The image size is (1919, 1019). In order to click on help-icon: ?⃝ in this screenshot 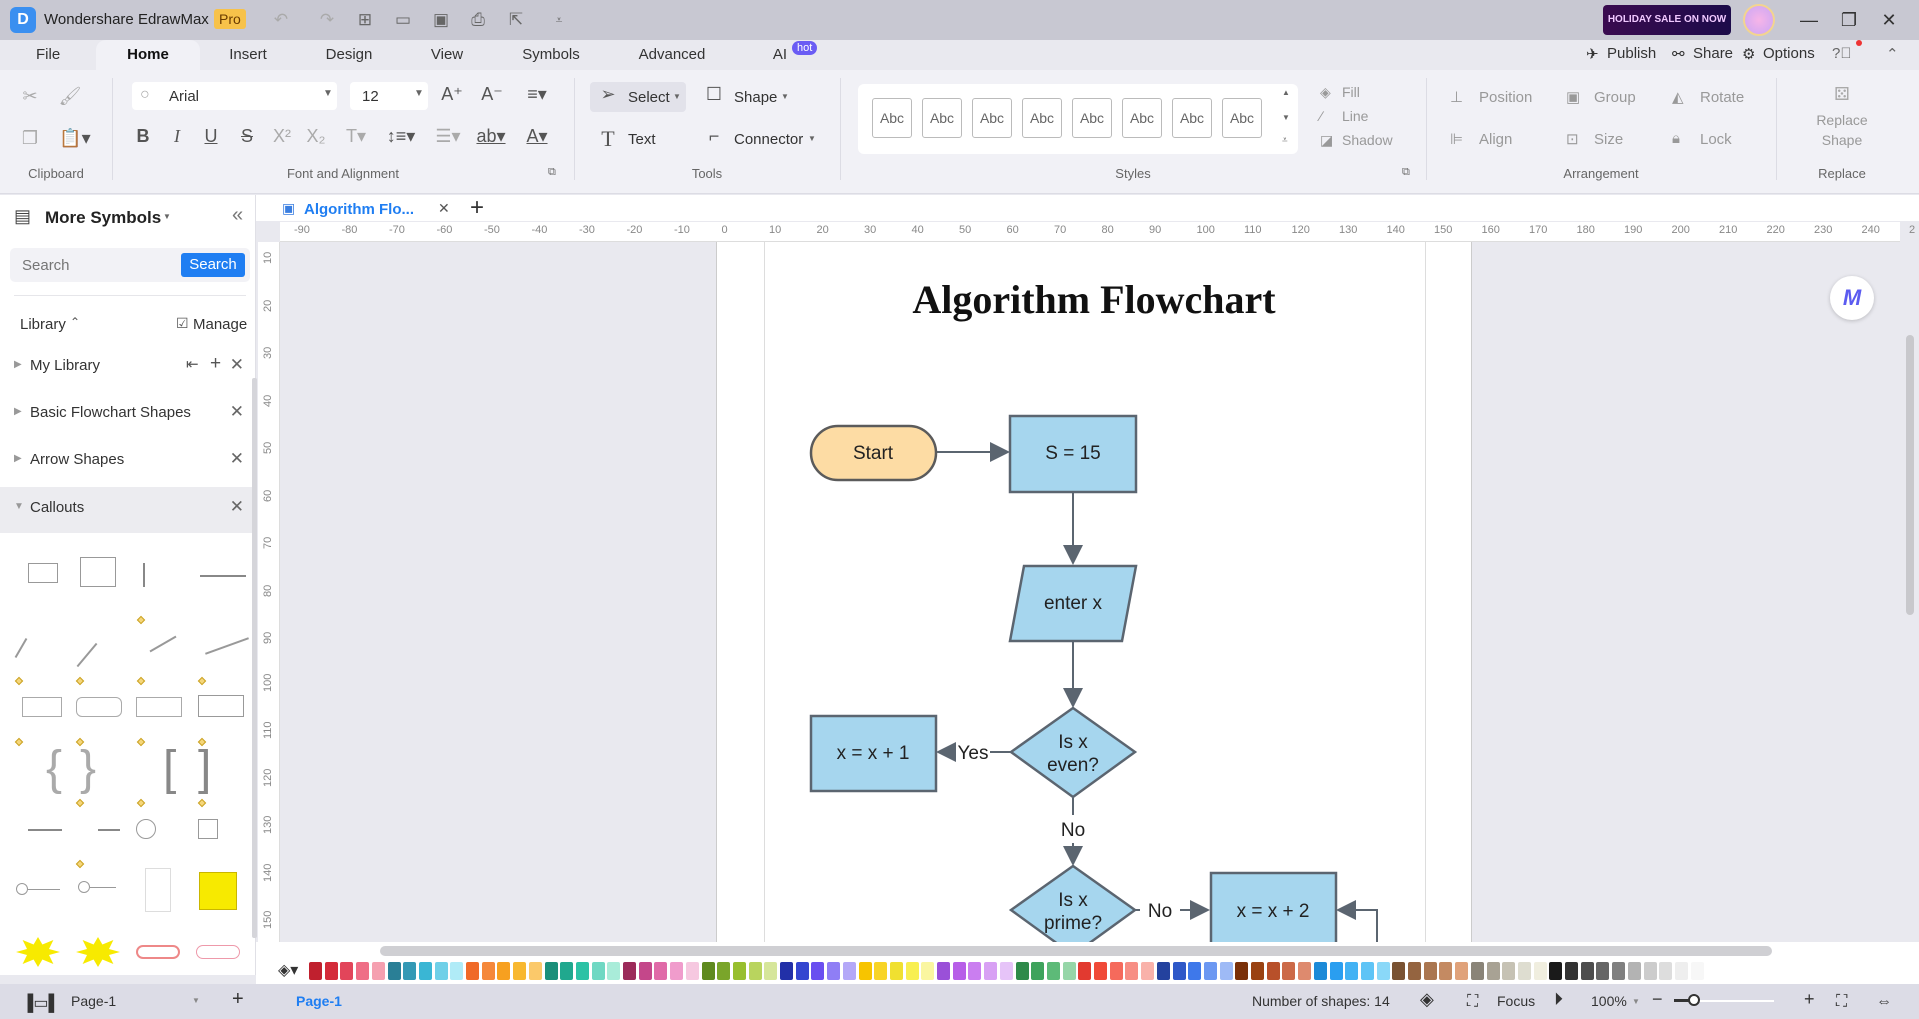, I will do `click(1842, 53)`.